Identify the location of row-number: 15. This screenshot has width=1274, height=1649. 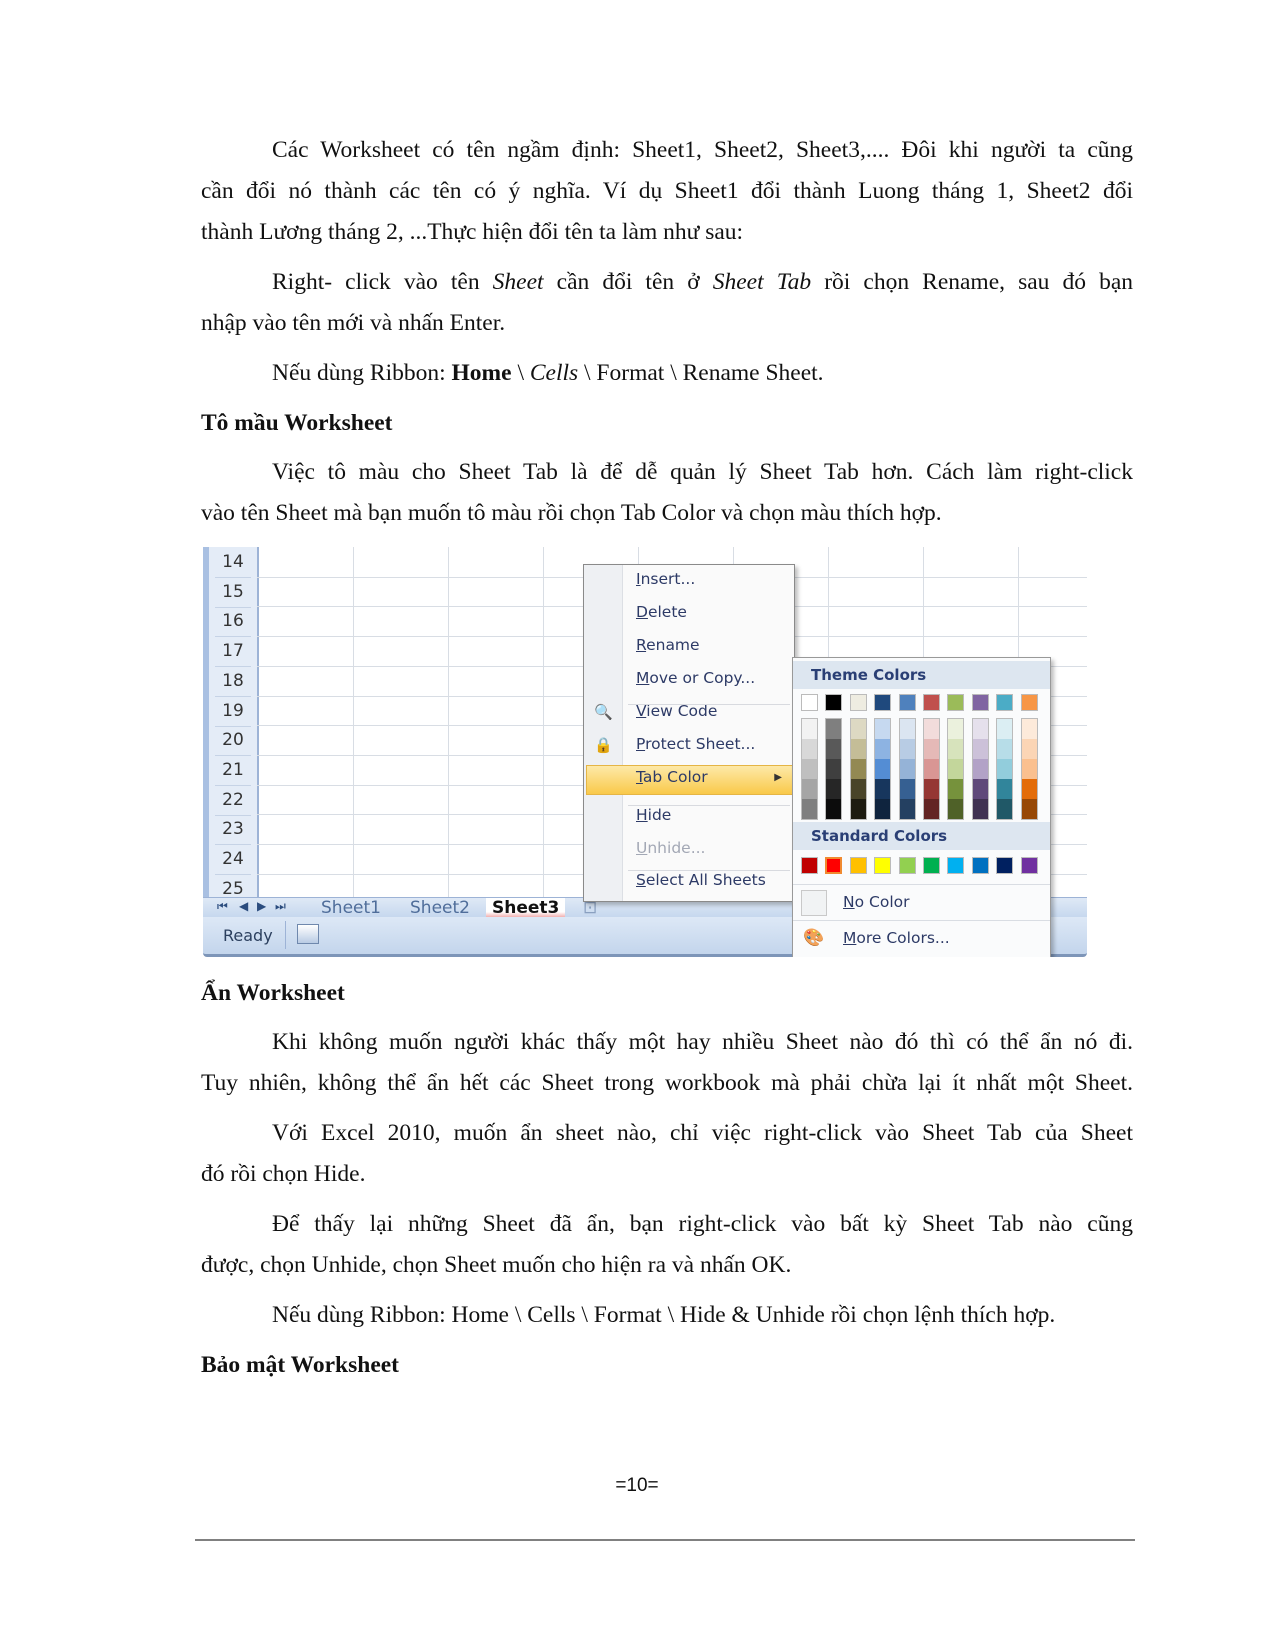
(233, 592).